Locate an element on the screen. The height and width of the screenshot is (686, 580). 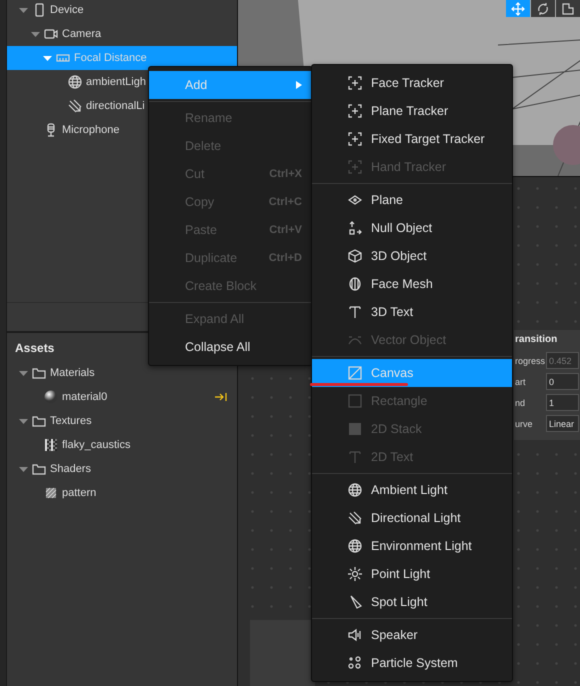
move-icon is located at coordinates (518, 9).